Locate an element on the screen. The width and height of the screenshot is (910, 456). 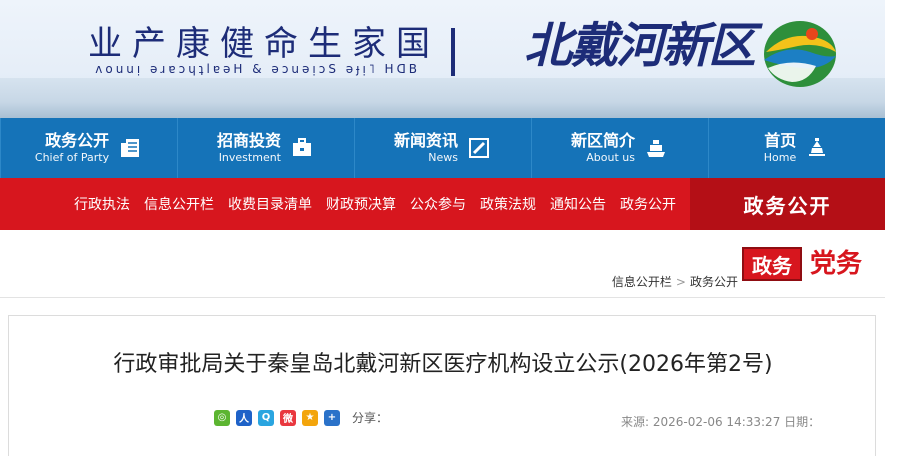
subnav-link: 通知公告 is located at coordinates (578, 204).